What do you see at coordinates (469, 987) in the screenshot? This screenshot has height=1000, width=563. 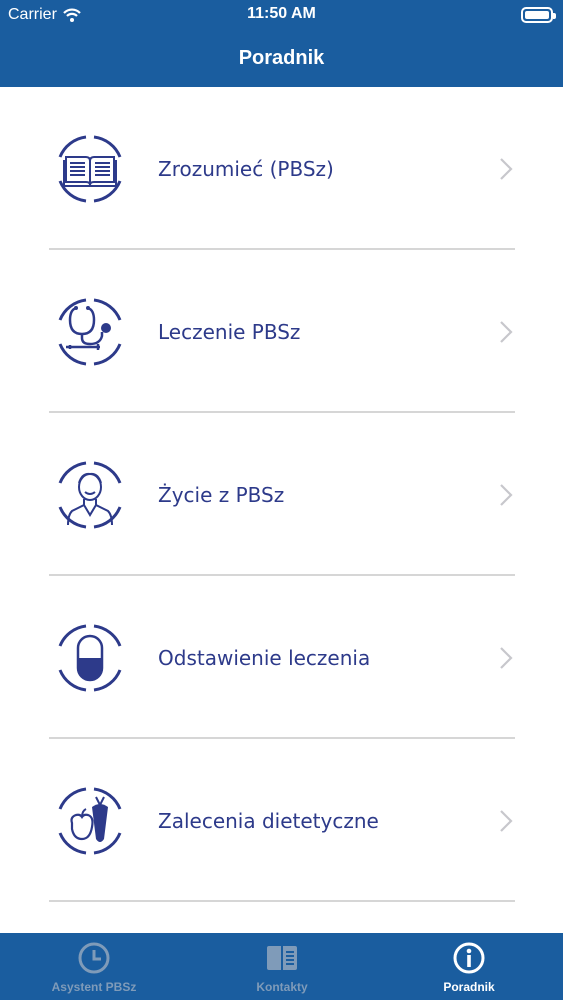 I see `tab-label: Poradnik` at bounding box center [469, 987].